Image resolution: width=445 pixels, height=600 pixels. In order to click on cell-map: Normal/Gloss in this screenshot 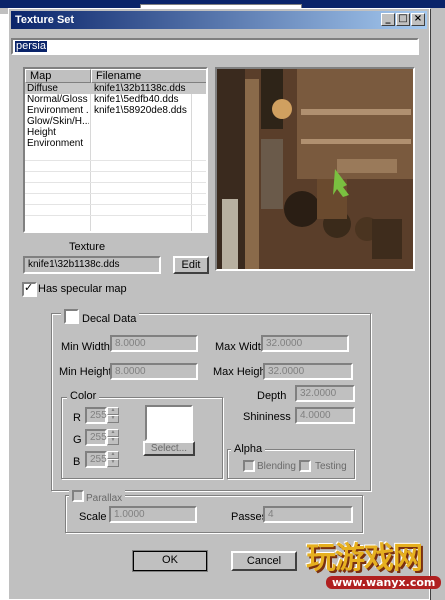, I will do `click(57, 99)`.